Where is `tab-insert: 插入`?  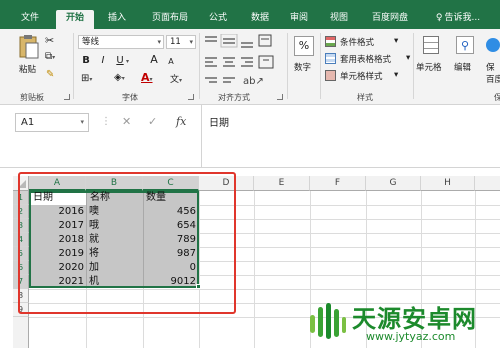 tab-insert: 插入 is located at coordinates (117, 19).